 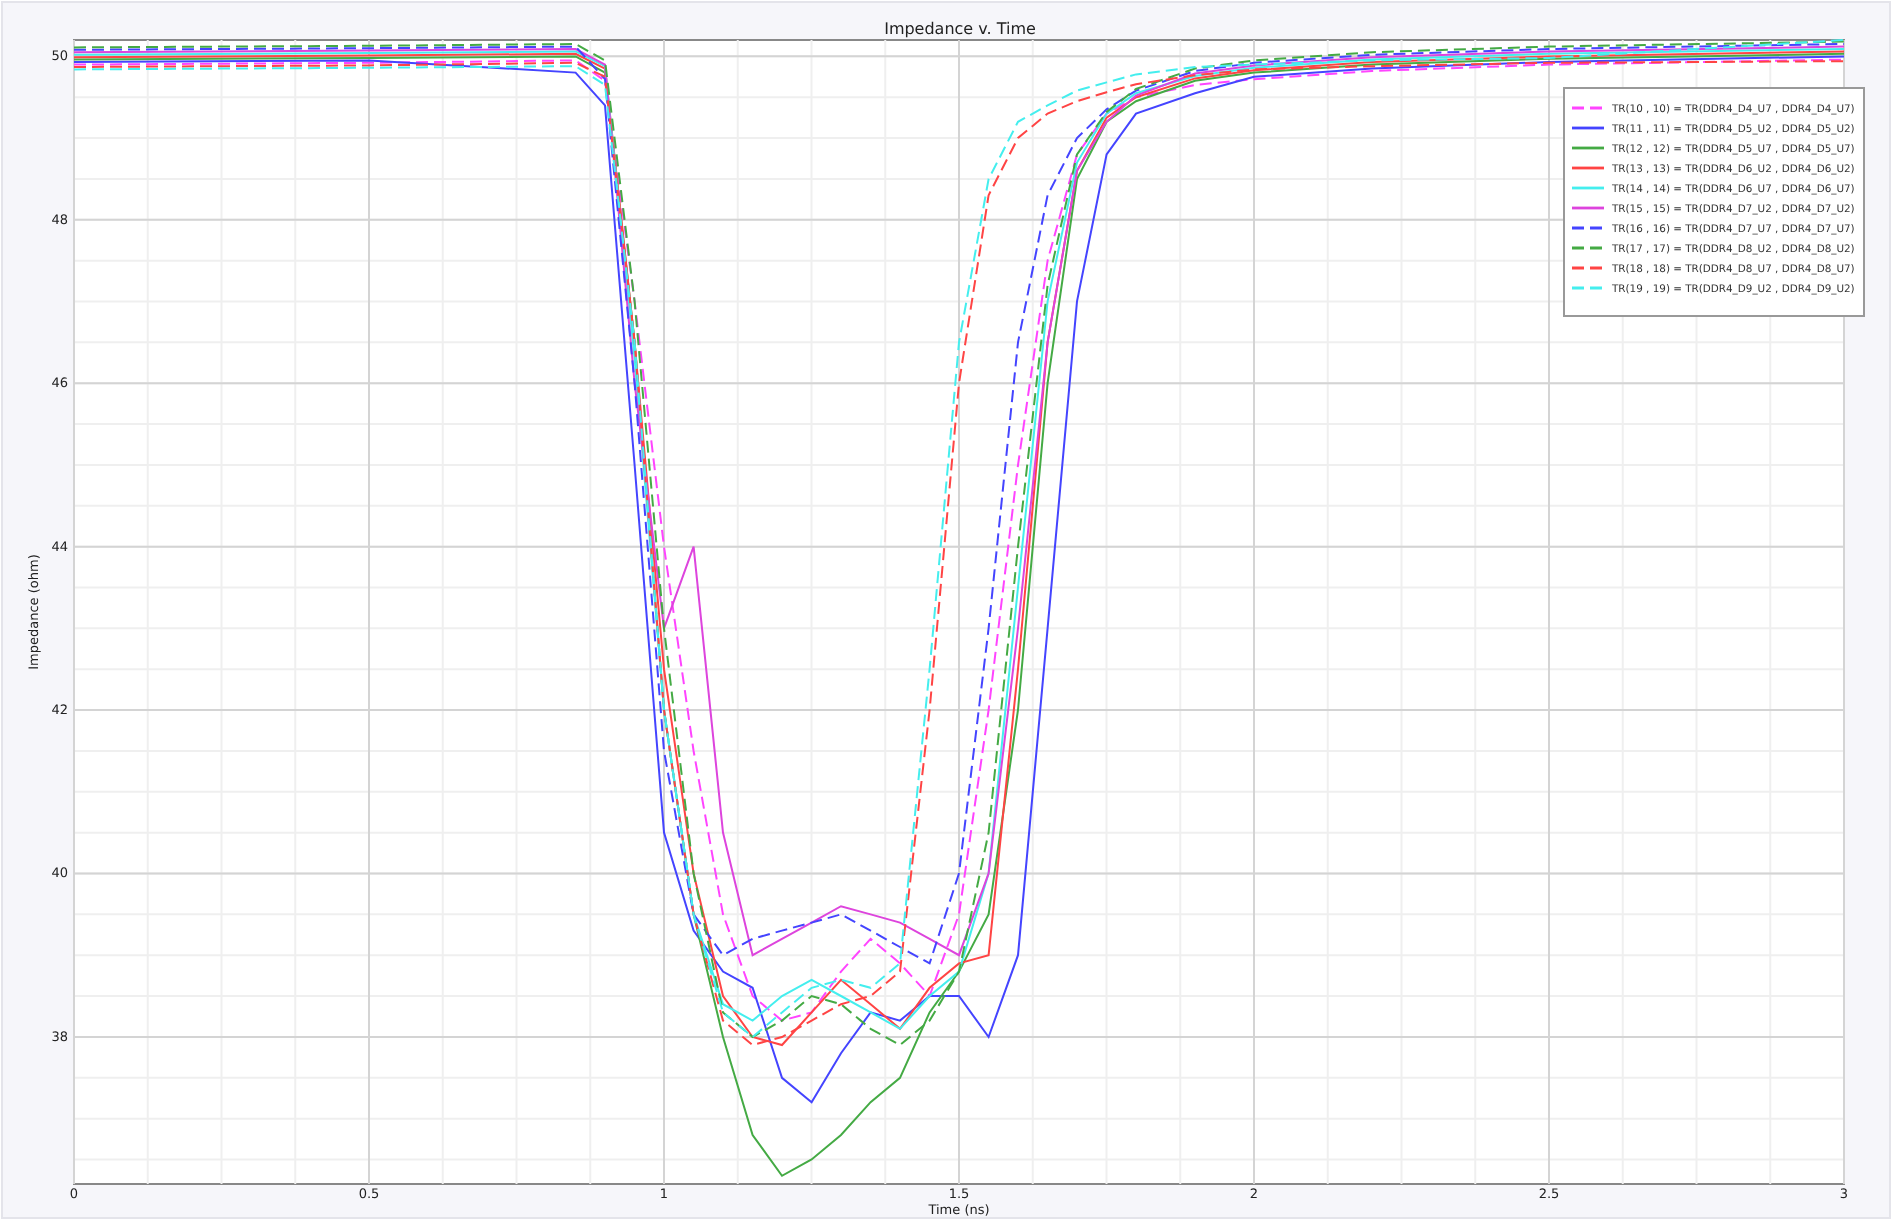 What do you see at coordinates (960, 29) in the screenshot?
I see `chart-title: Impedance v. Time` at bounding box center [960, 29].